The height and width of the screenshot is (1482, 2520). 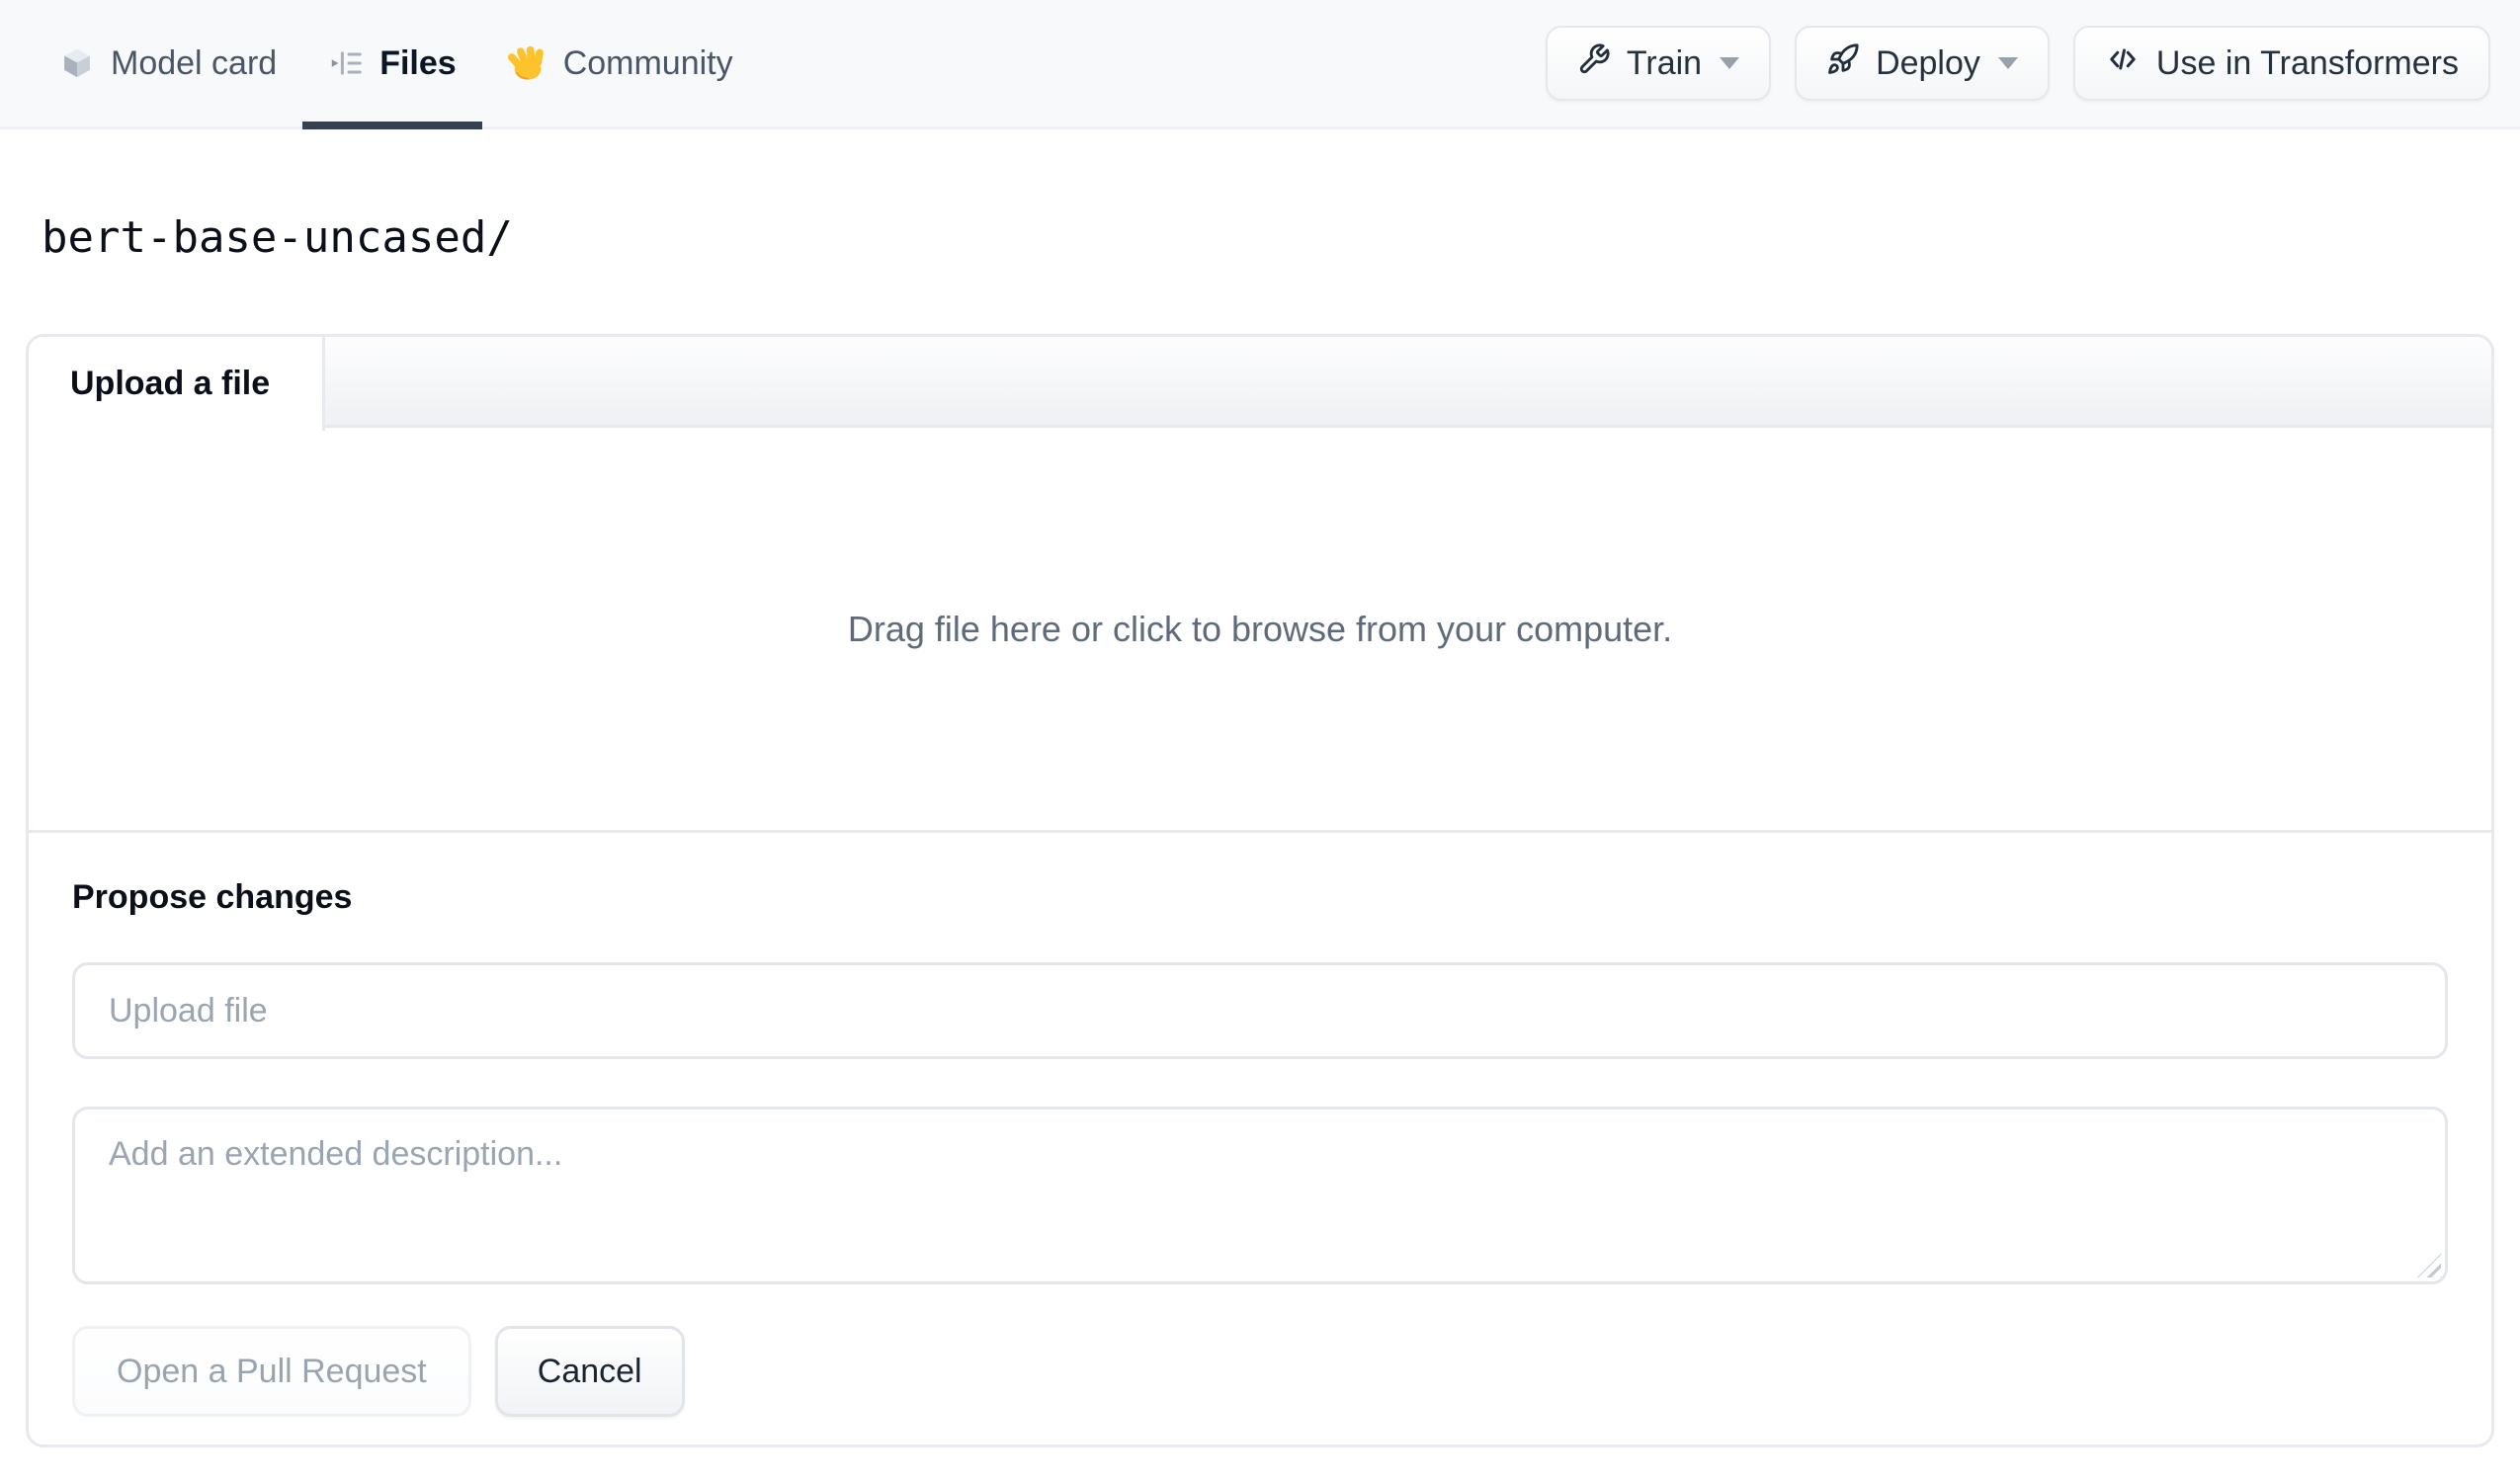 I want to click on propose-changes-heading: Propose changes, so click(x=212, y=897).